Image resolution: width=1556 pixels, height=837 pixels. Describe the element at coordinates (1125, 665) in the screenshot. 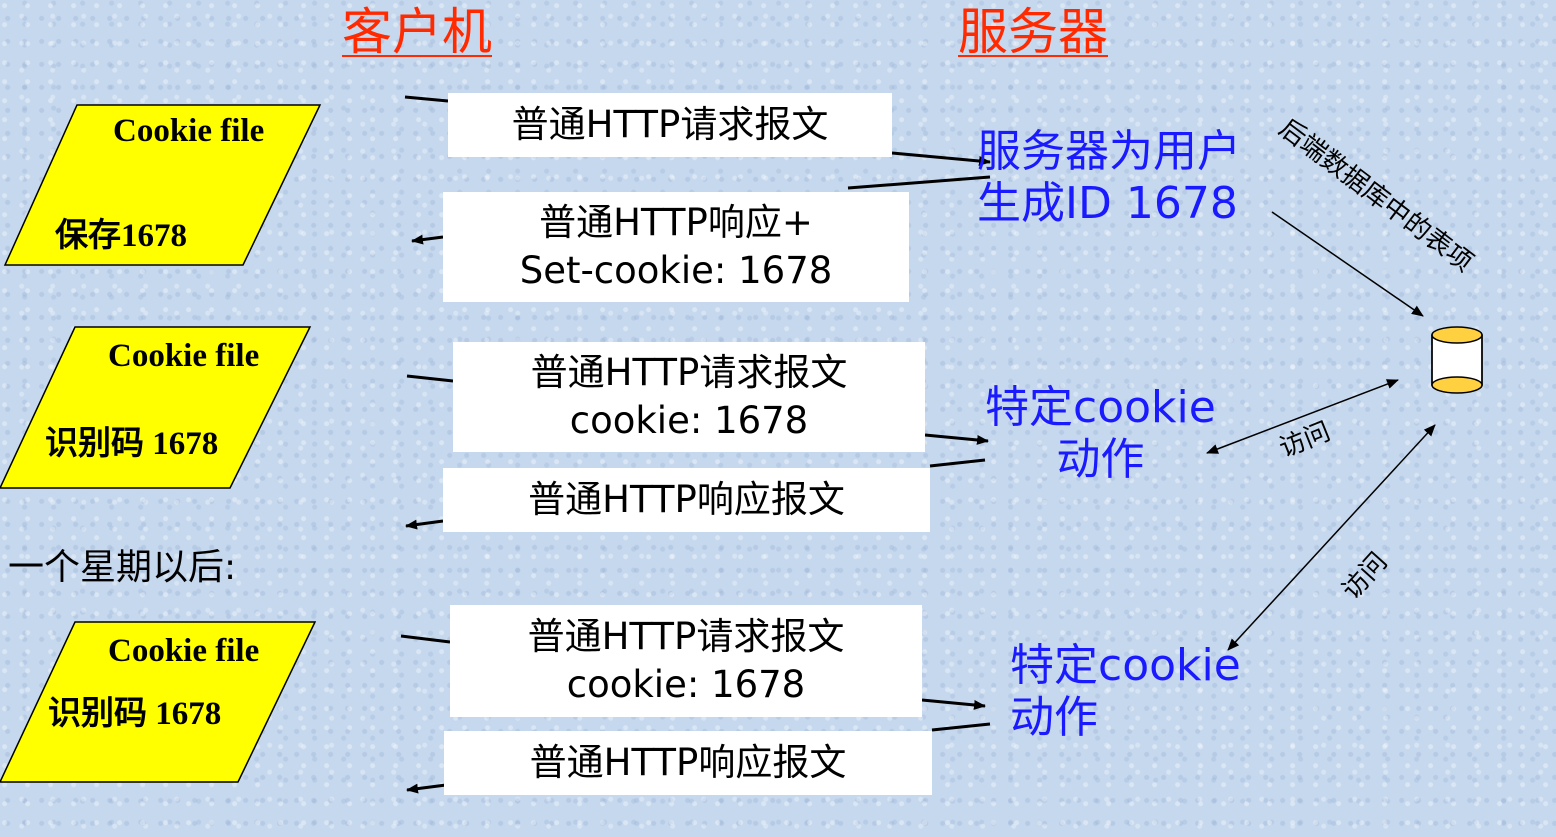

I see `action-2-line-1: 特定cookie` at that location.